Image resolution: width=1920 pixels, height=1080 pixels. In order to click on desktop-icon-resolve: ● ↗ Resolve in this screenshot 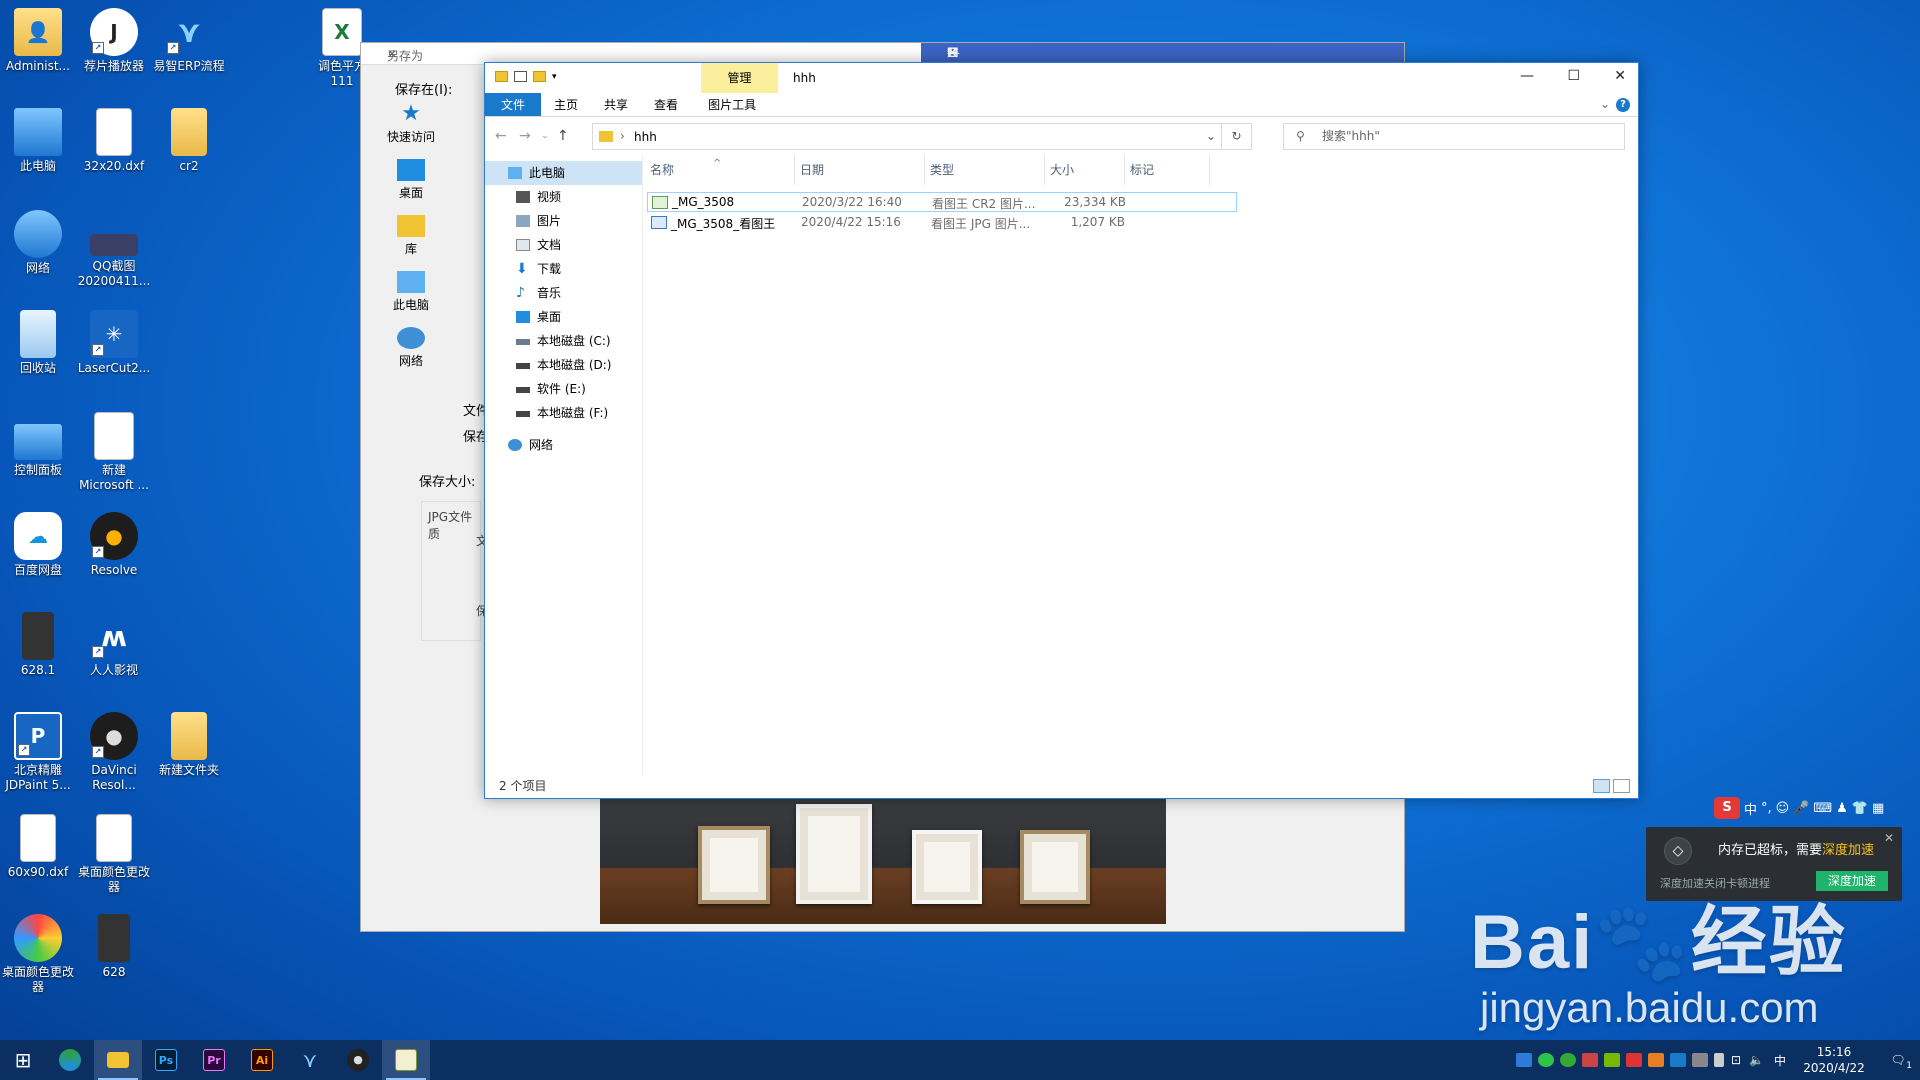, I will do `click(114, 545)`.